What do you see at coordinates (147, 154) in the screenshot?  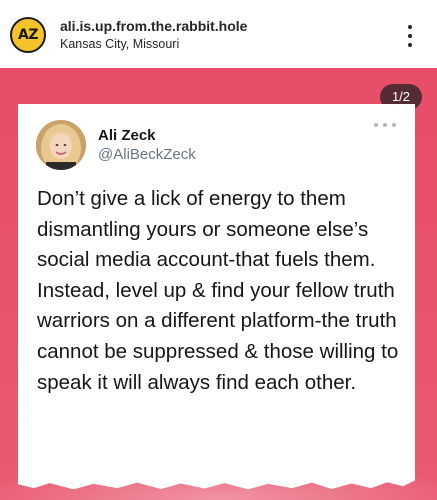 I see `tweet-author-handle: @AliBeckZeck` at bounding box center [147, 154].